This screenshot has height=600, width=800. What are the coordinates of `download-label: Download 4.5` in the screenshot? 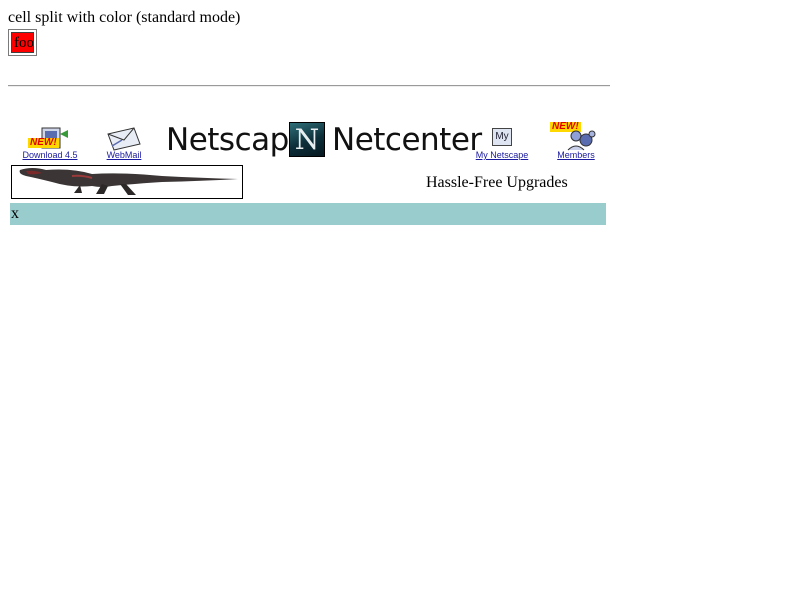 It's located at (50, 155).